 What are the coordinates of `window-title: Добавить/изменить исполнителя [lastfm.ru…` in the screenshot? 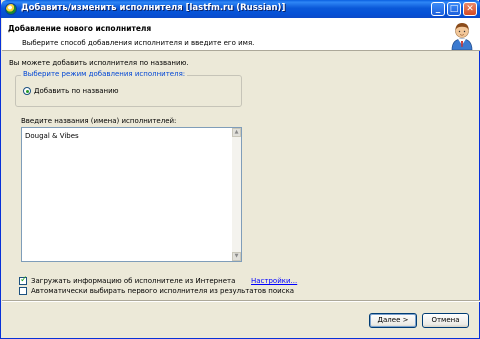 It's located at (153, 8).